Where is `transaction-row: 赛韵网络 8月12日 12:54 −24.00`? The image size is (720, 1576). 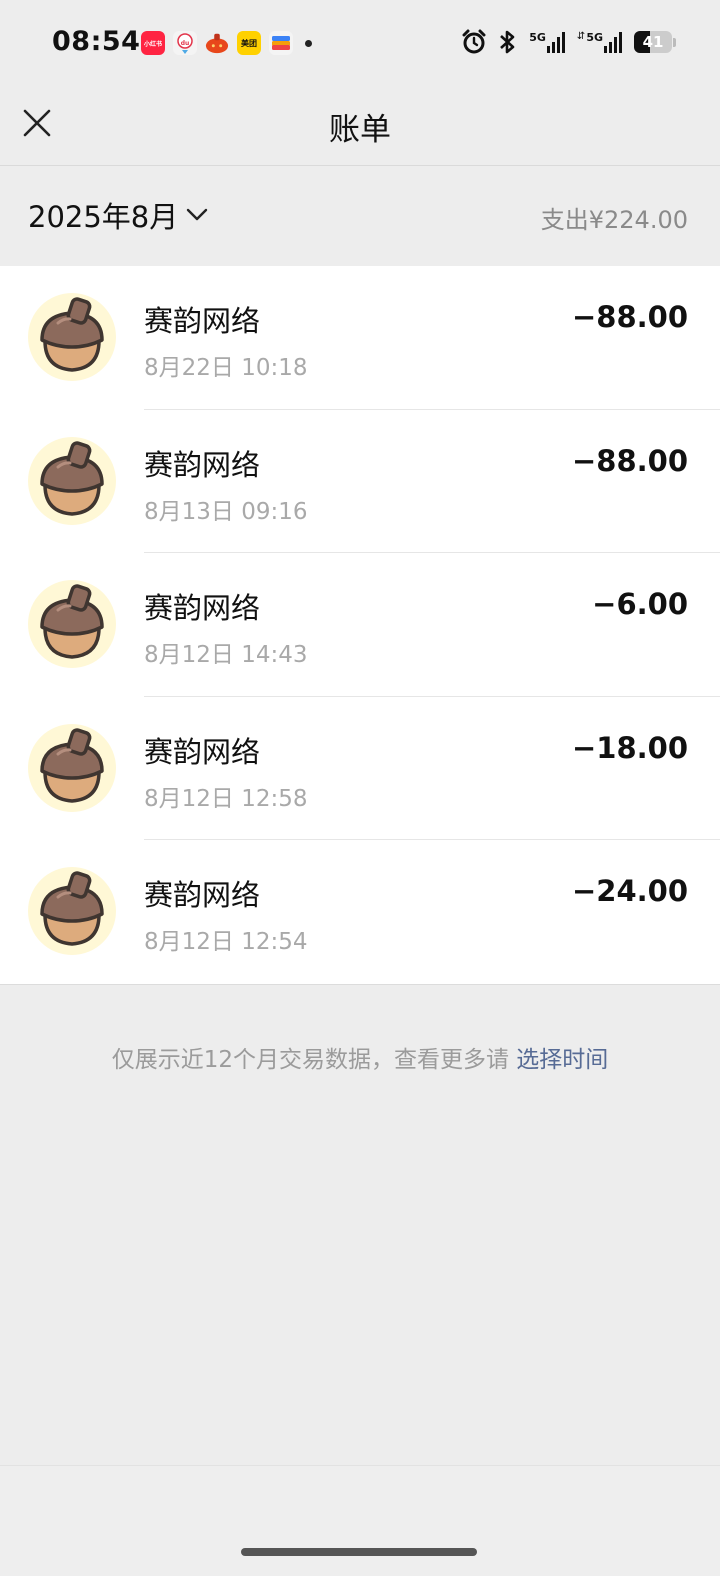 transaction-row: 赛韵网络 8月12日 12:54 −24.00 is located at coordinates (360, 912).